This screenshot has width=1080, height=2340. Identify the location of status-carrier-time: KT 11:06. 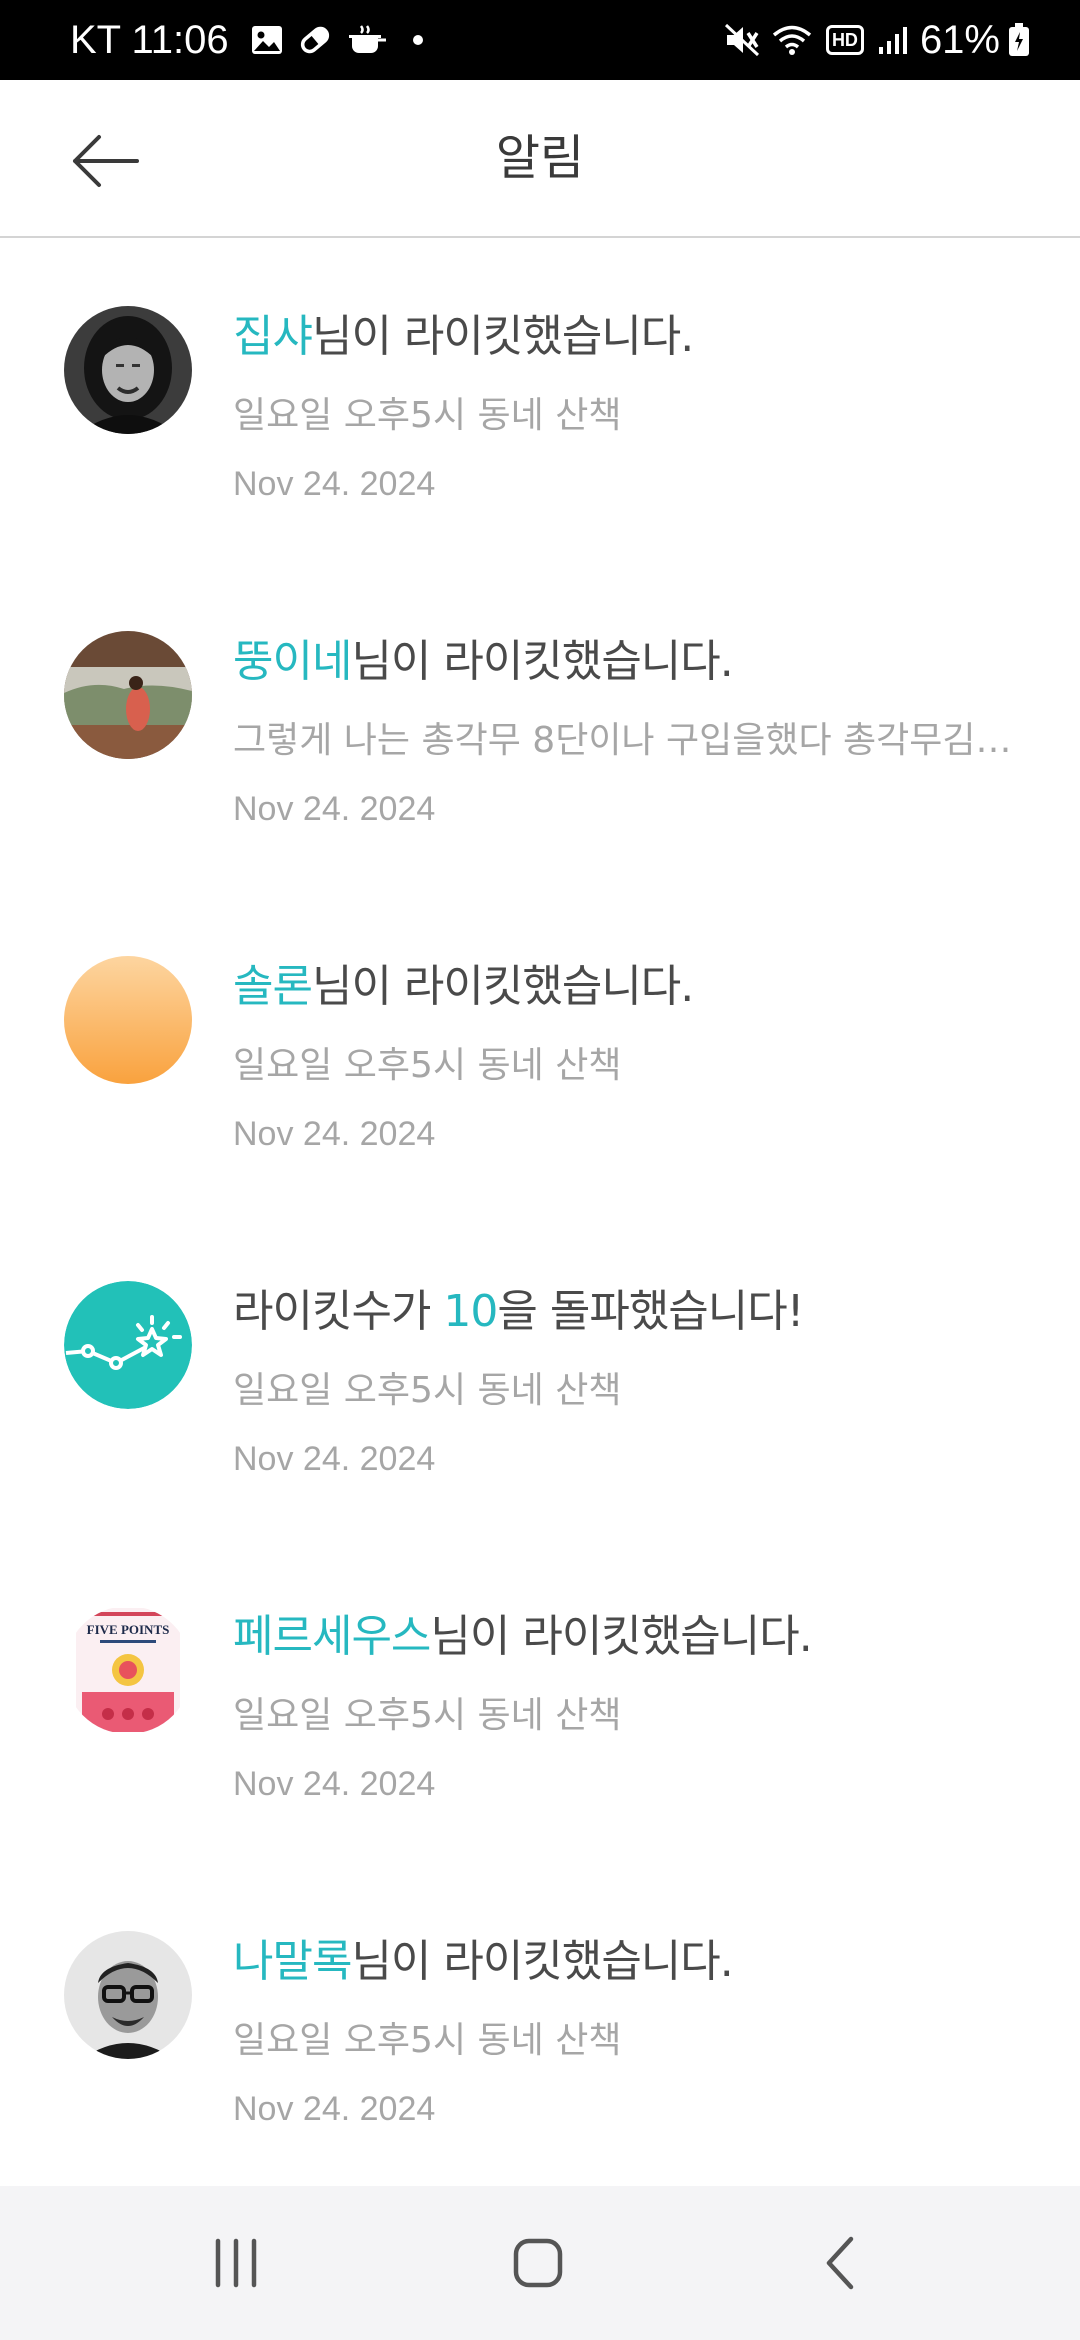
(149, 39).